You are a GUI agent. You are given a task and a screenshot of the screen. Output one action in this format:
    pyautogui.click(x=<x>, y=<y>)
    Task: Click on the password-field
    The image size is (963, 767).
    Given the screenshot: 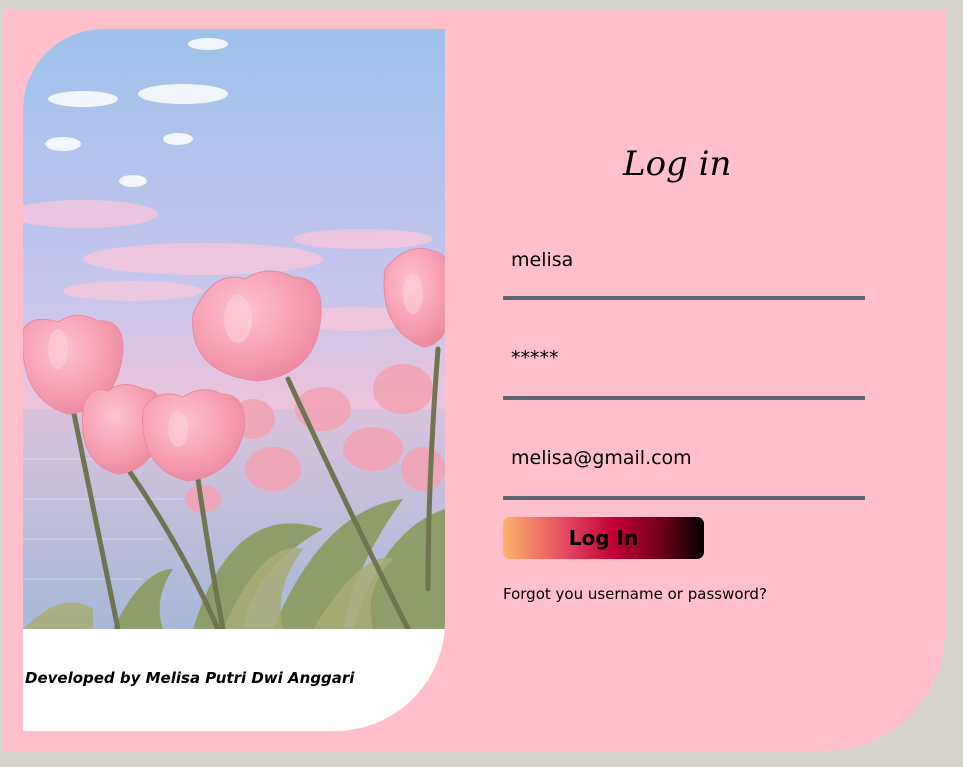 What is the action you would take?
    pyautogui.click(x=684, y=371)
    